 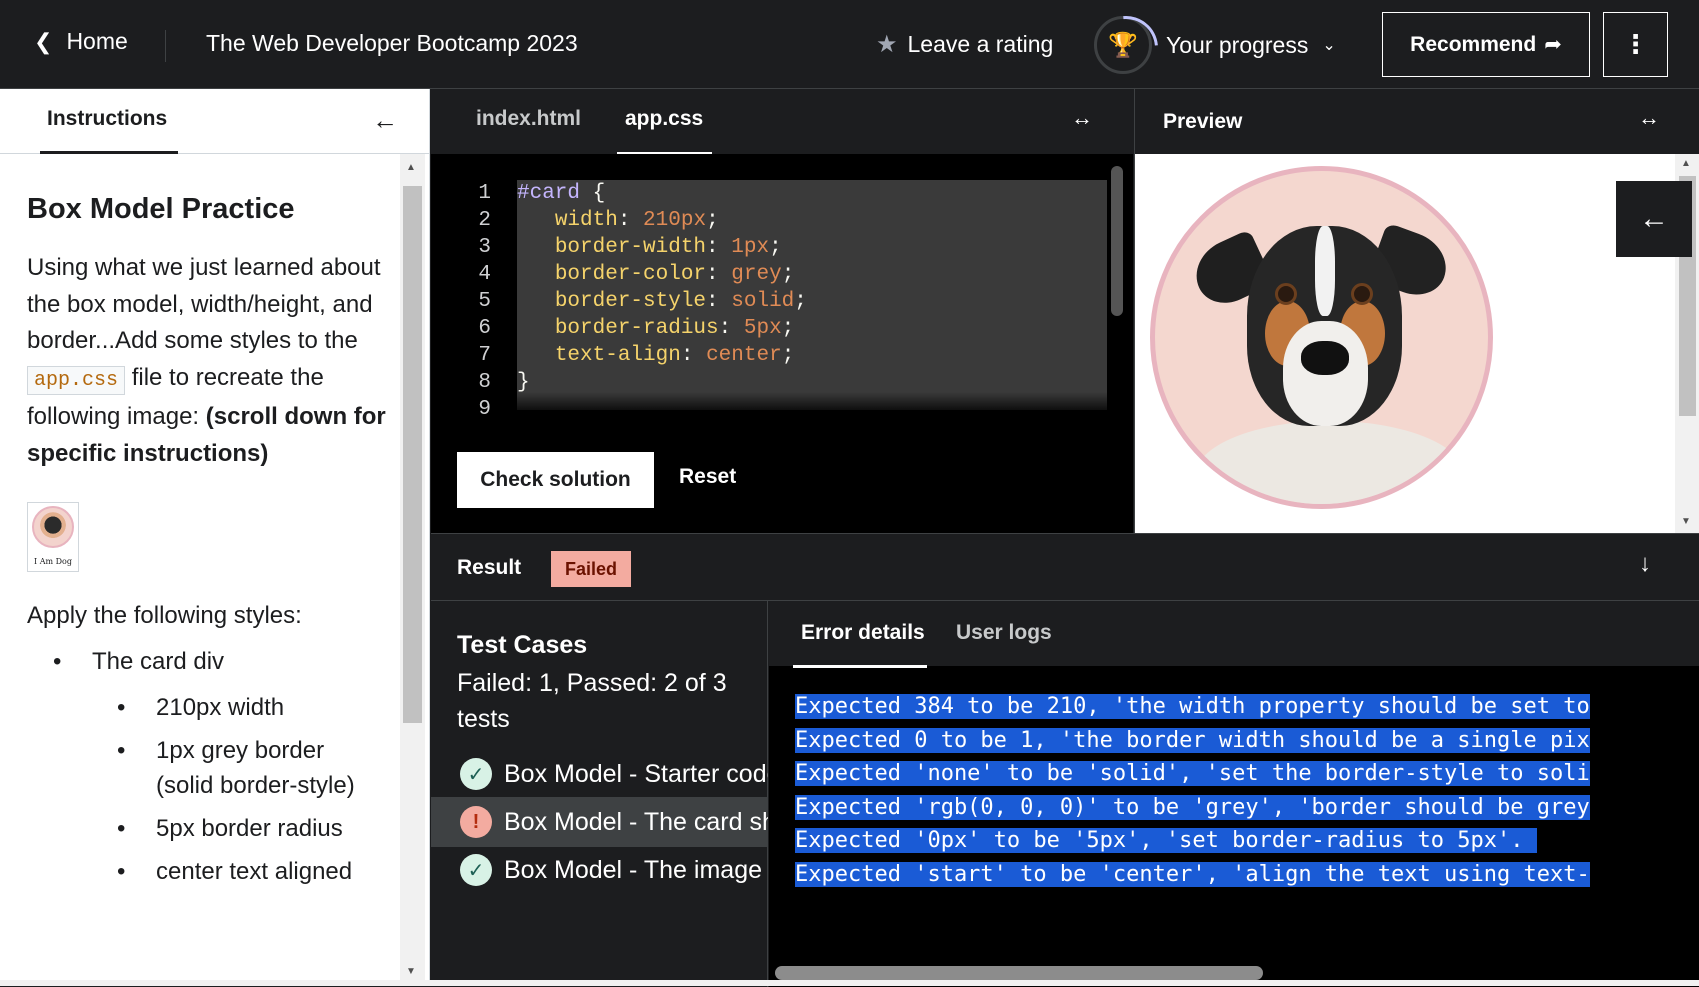 What do you see at coordinates (782, 122) in the screenshot?
I see `editor-tabs: index.html app.css ↔` at bounding box center [782, 122].